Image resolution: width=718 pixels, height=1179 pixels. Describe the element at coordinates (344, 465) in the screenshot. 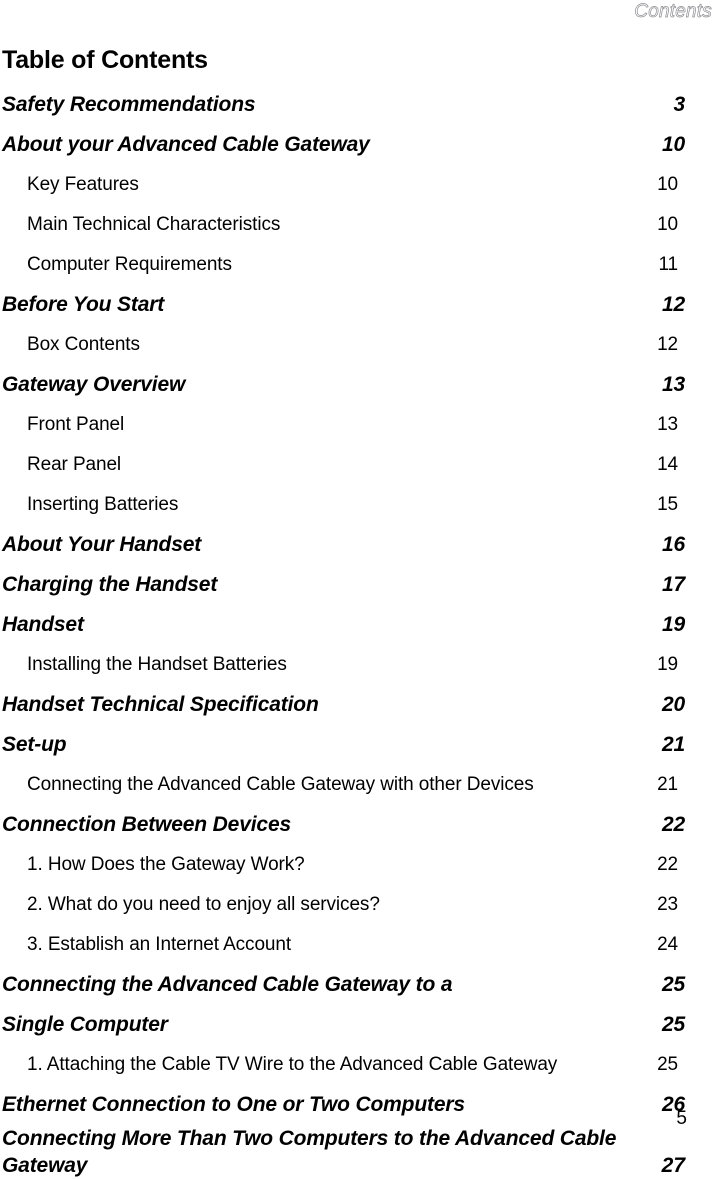

I see `toc-entry: Rear Panel 14` at that location.